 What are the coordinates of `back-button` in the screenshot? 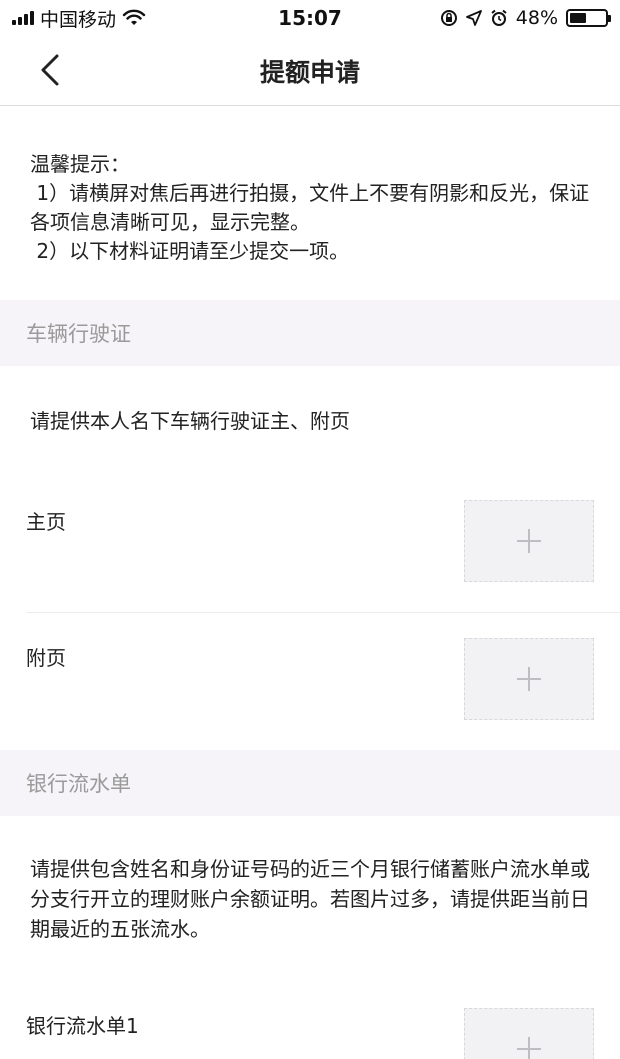 It's located at (50, 70).